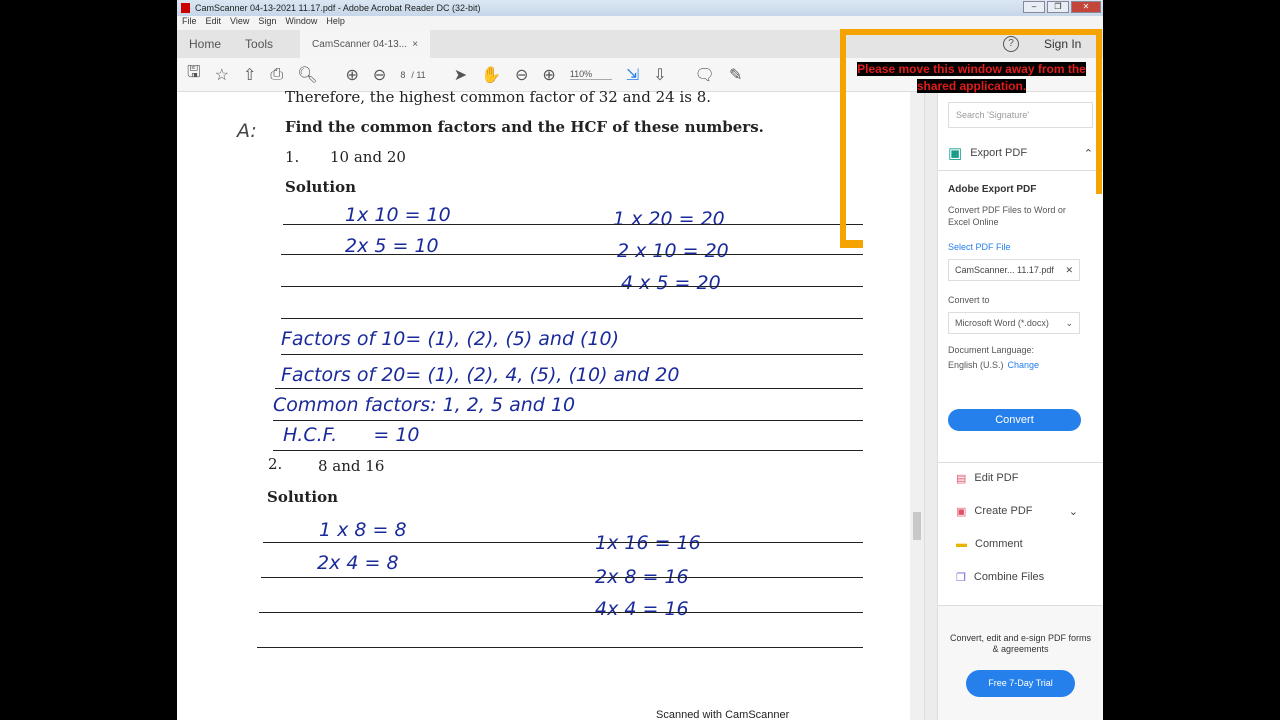 The image size is (1280, 720). I want to click on divider, so click(1020, 462).